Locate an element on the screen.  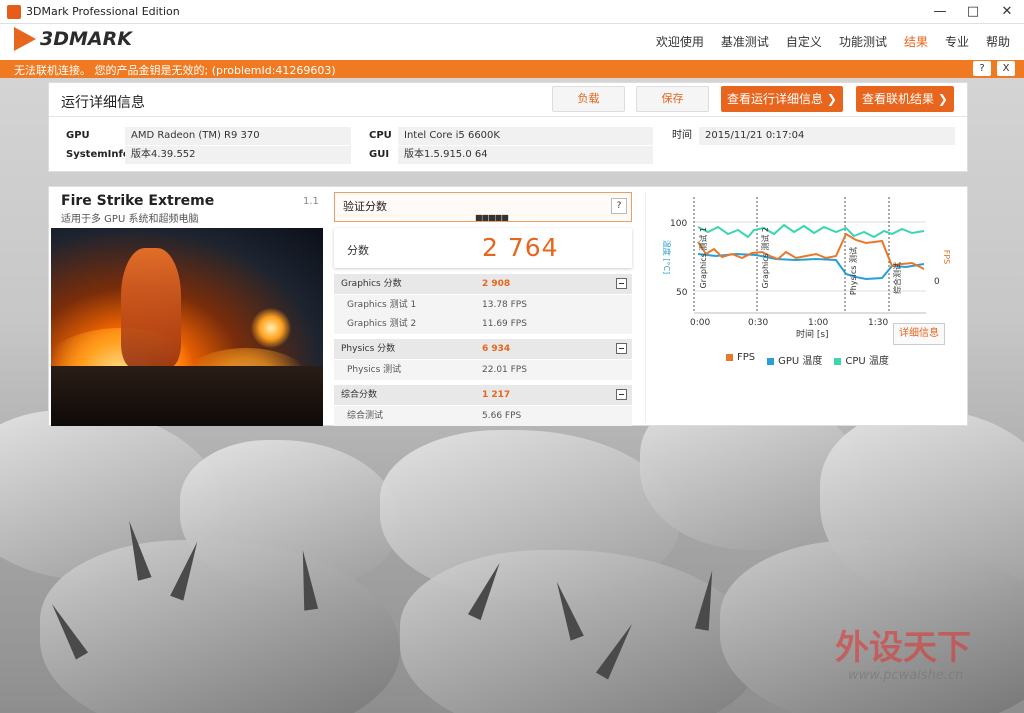
gpu-key: GPU is located at coordinates (78, 135).